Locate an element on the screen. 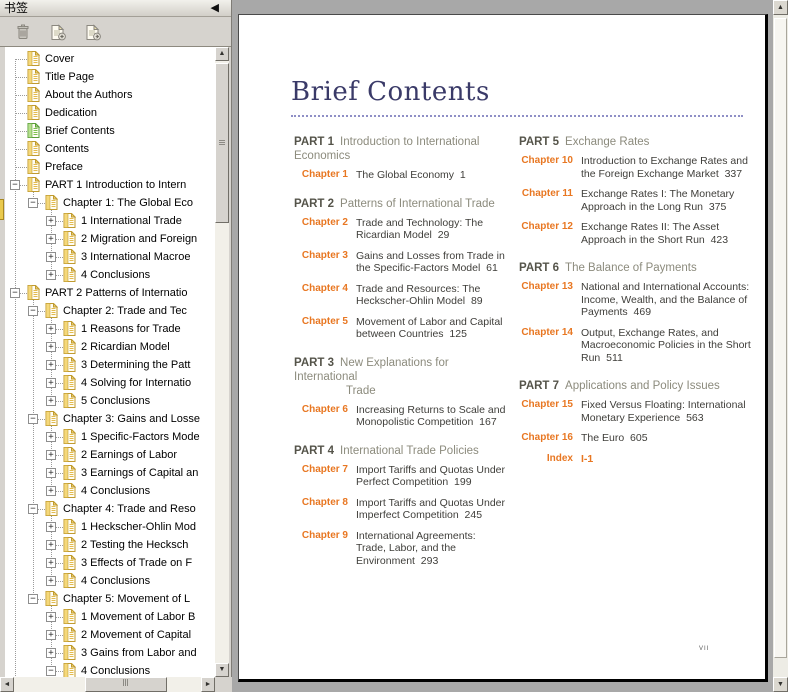 The height and width of the screenshot is (692, 788). bookmark-sub-item: + 2 Ricardian Model is located at coordinates (110, 347).